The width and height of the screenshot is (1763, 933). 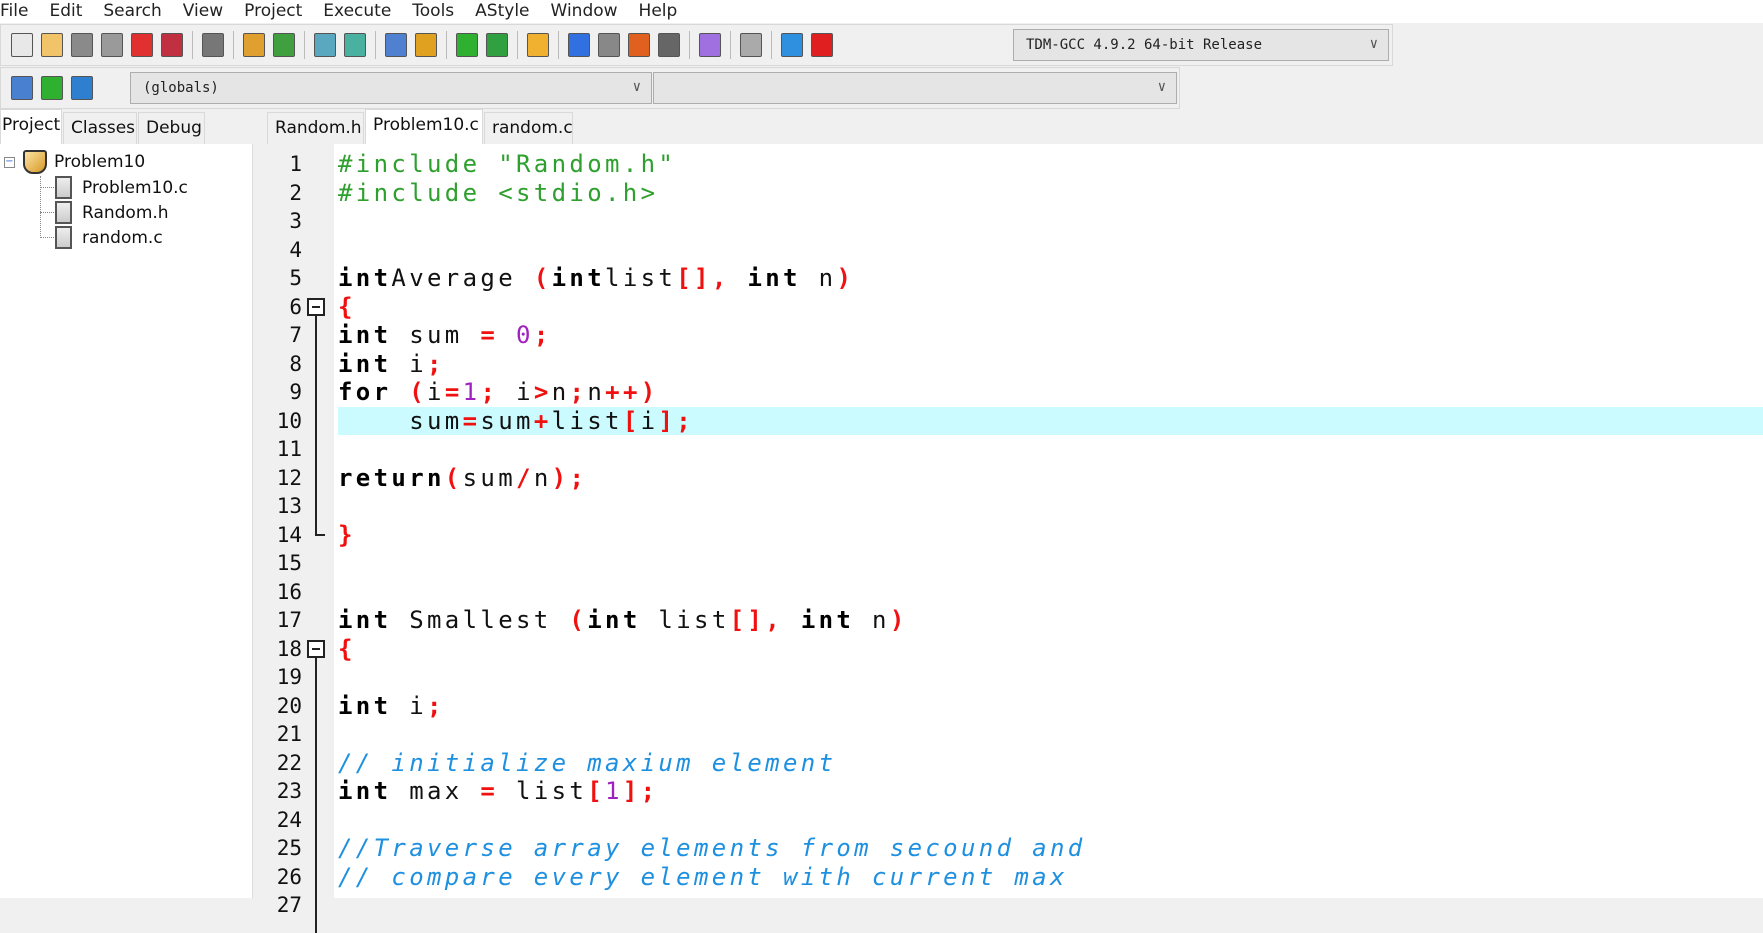 I want to click on line-number: 26, so click(x=289, y=876).